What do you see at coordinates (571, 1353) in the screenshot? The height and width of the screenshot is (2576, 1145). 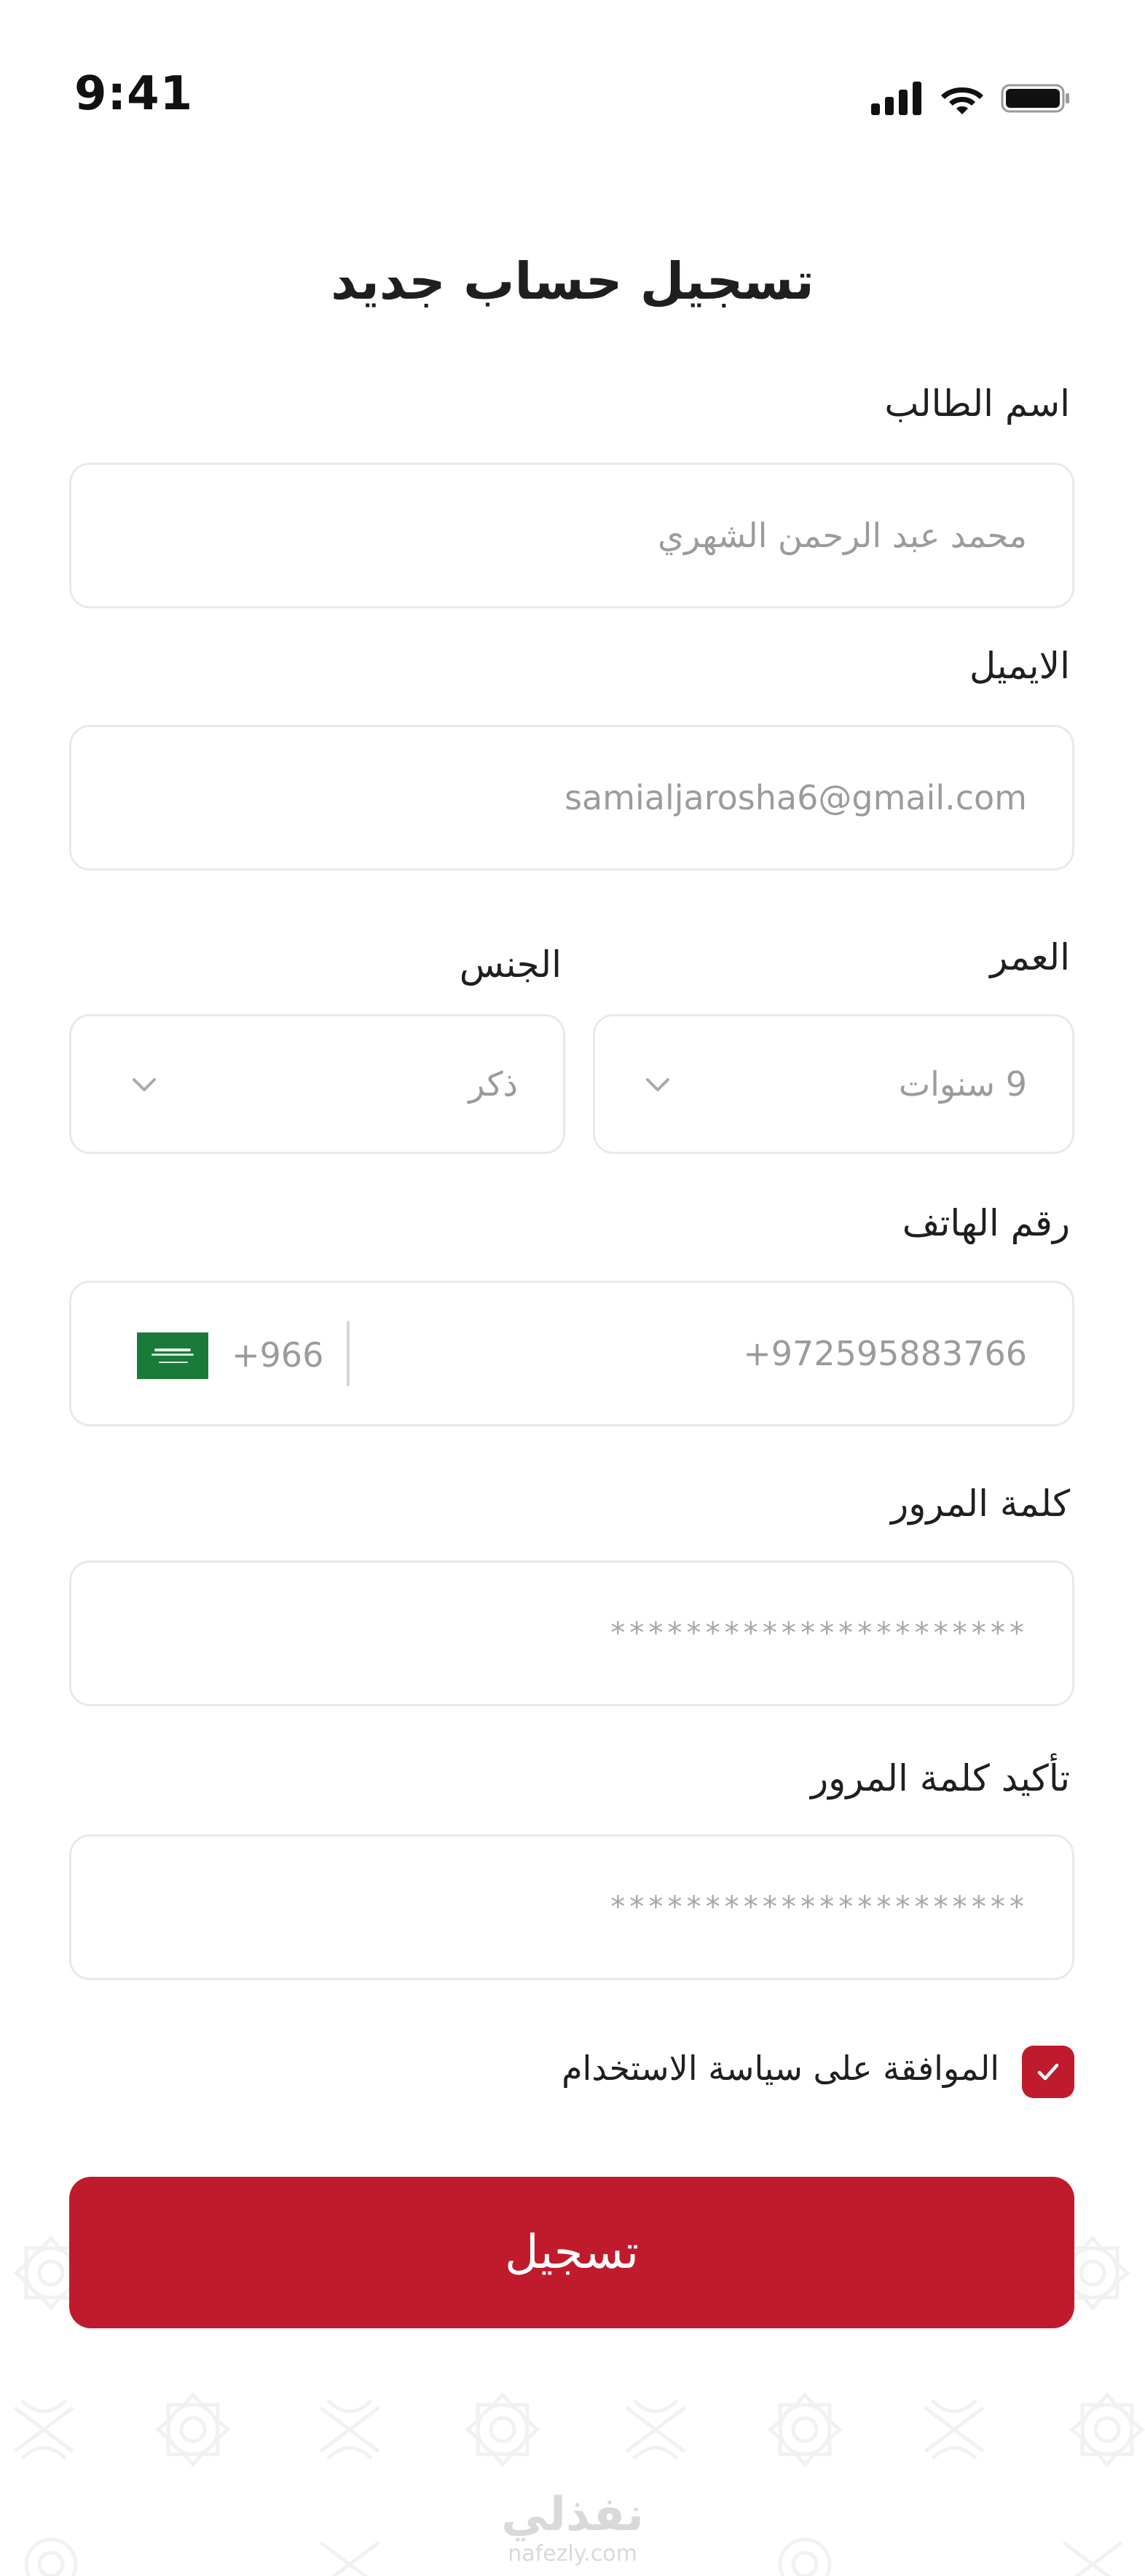 I see `phone-field: +972595883766 +966` at bounding box center [571, 1353].